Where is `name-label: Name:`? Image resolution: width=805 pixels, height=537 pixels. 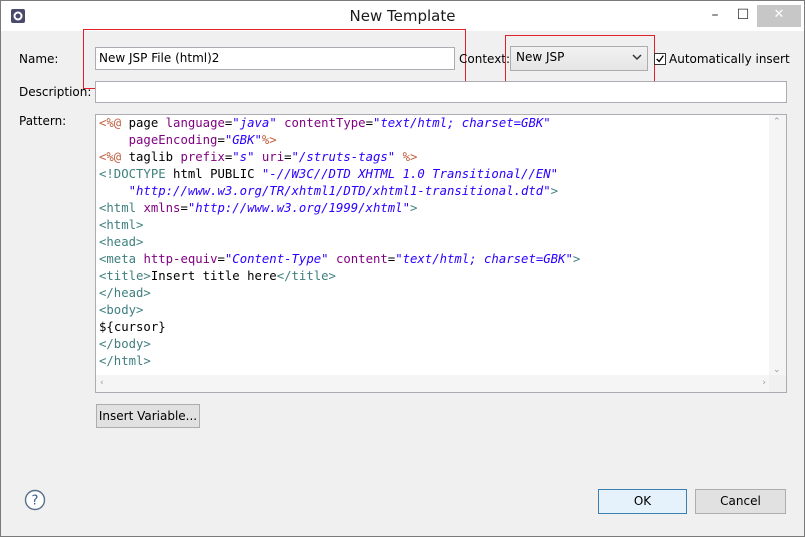 name-label: Name: is located at coordinates (39, 59).